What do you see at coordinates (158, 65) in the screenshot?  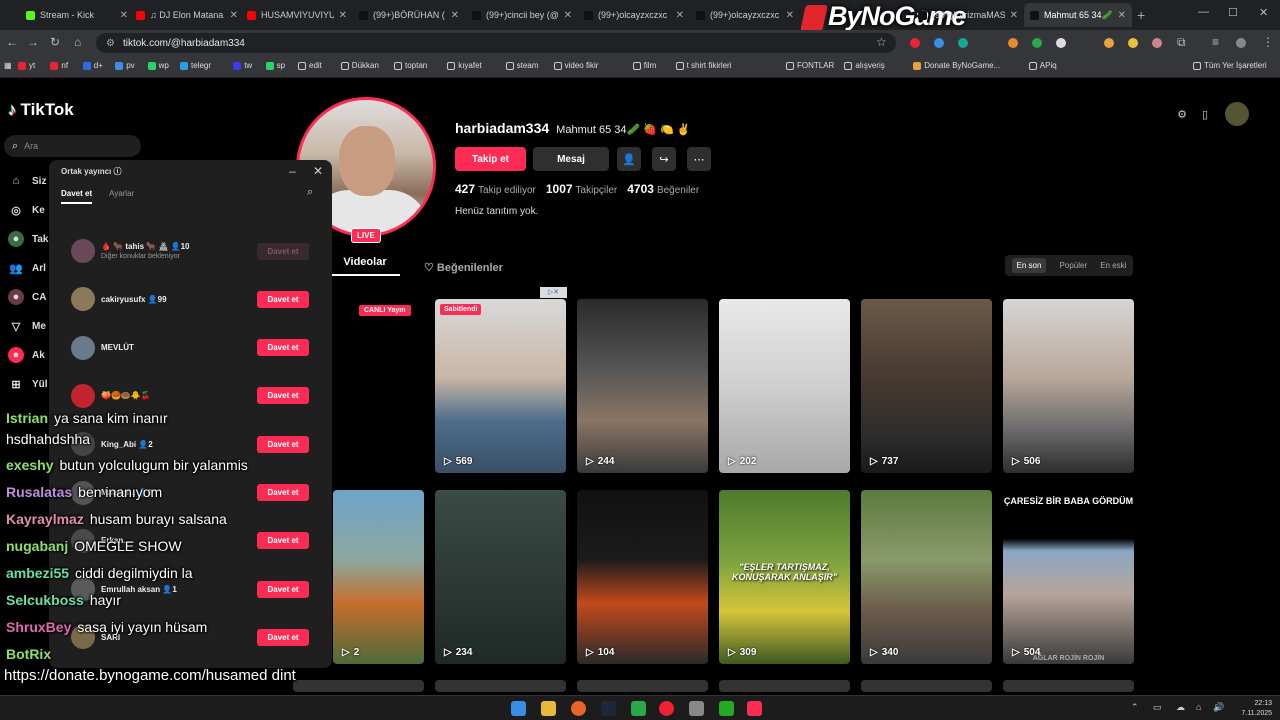 I see `bookmark-item: wp` at bounding box center [158, 65].